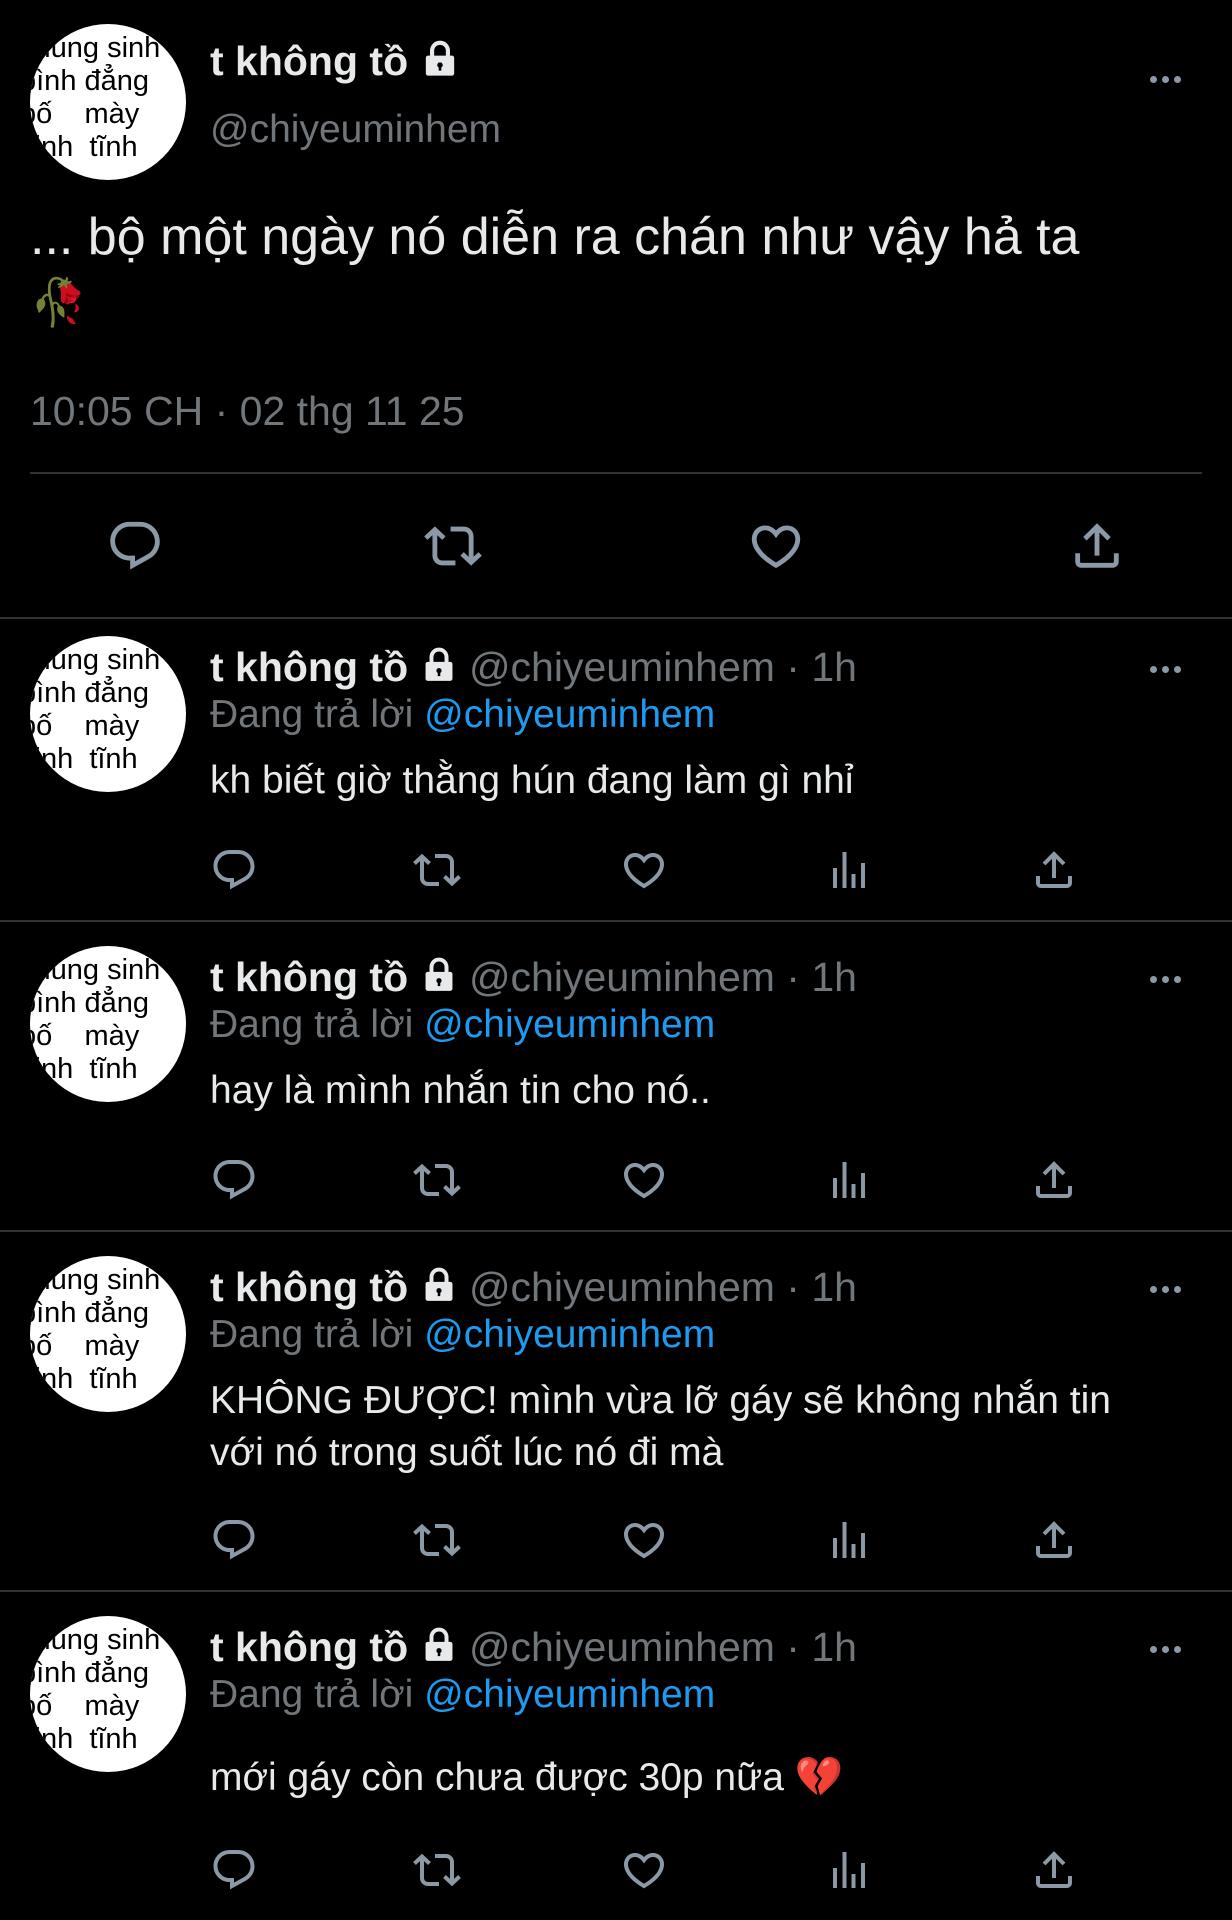 This screenshot has height=1920, width=1232. I want to click on wilted-rose-emoji: 🥀, so click(59, 302).